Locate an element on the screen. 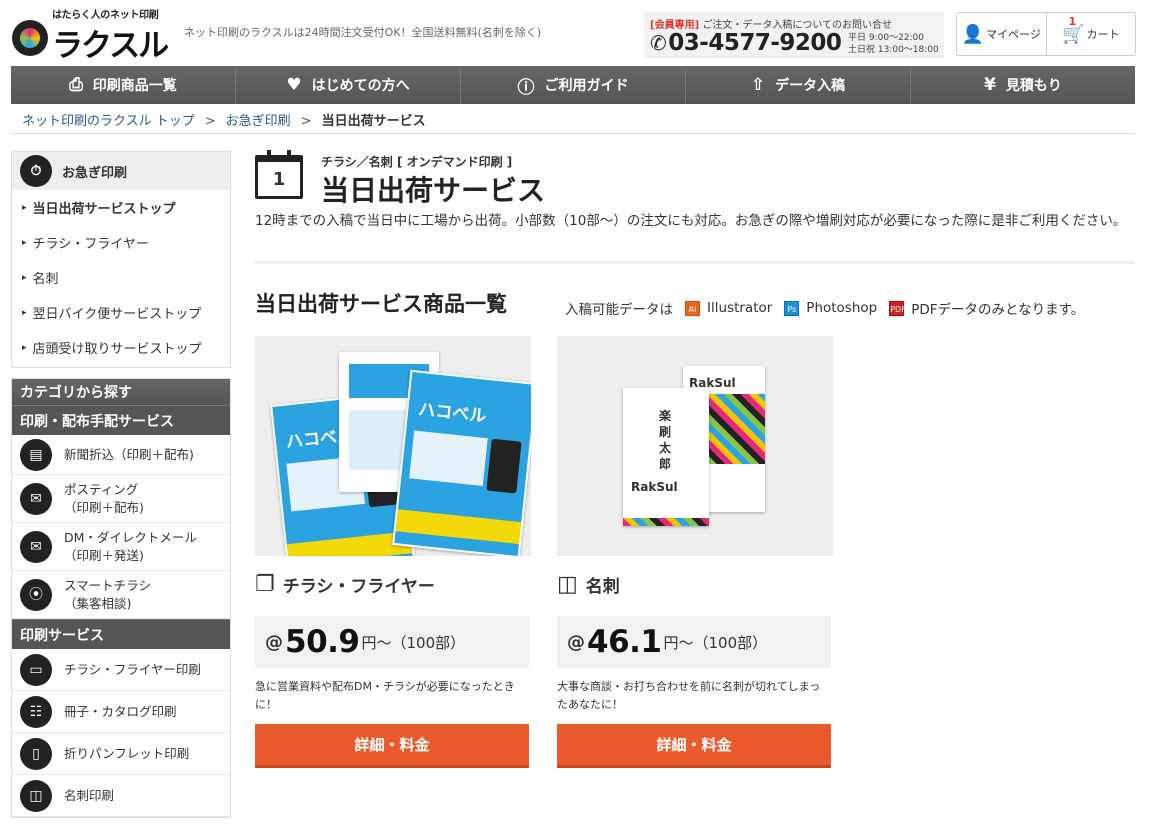 The image size is (1149, 830). business-card-product-image: RakSul 楽刷太郎 RakSul is located at coordinates (695, 446).